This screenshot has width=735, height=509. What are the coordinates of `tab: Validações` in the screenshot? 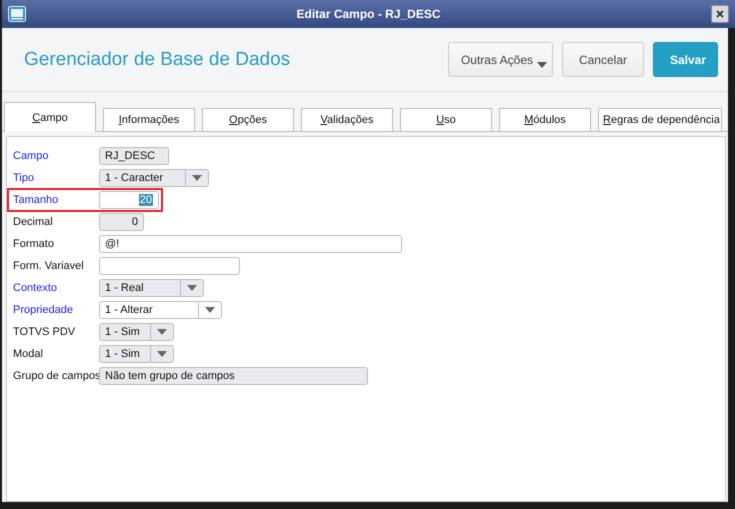 It's located at (347, 119).